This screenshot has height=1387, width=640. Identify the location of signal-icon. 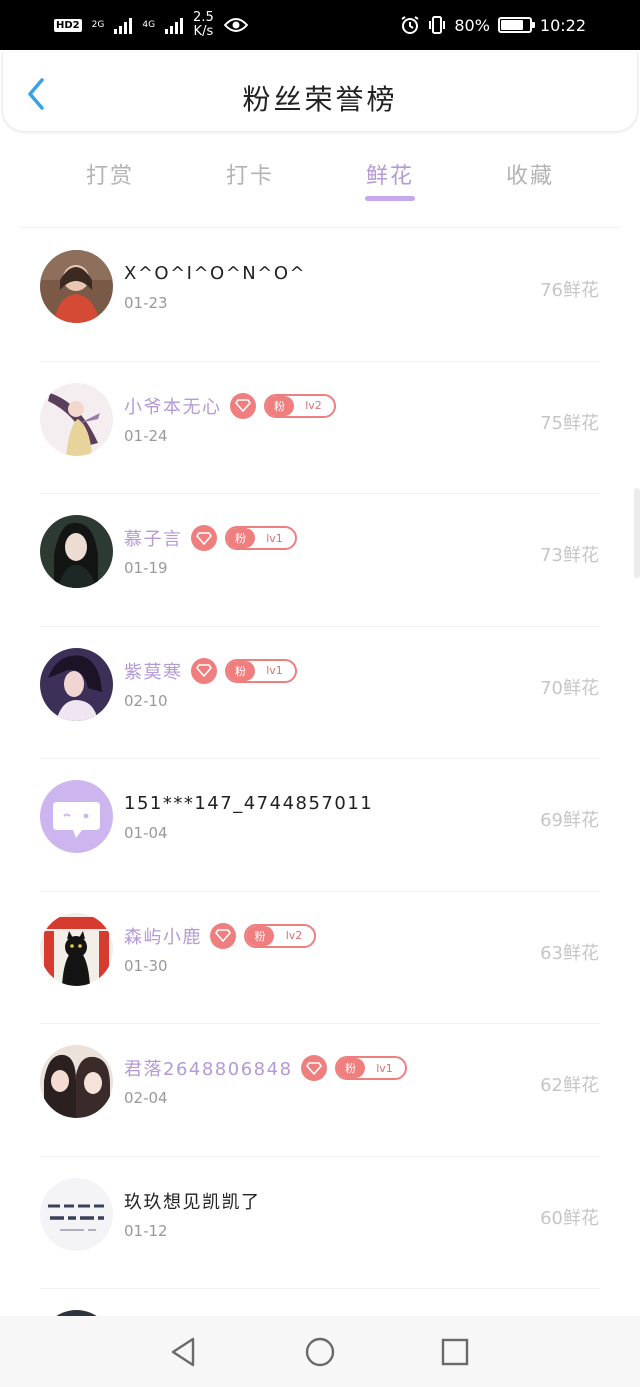
(123, 25).